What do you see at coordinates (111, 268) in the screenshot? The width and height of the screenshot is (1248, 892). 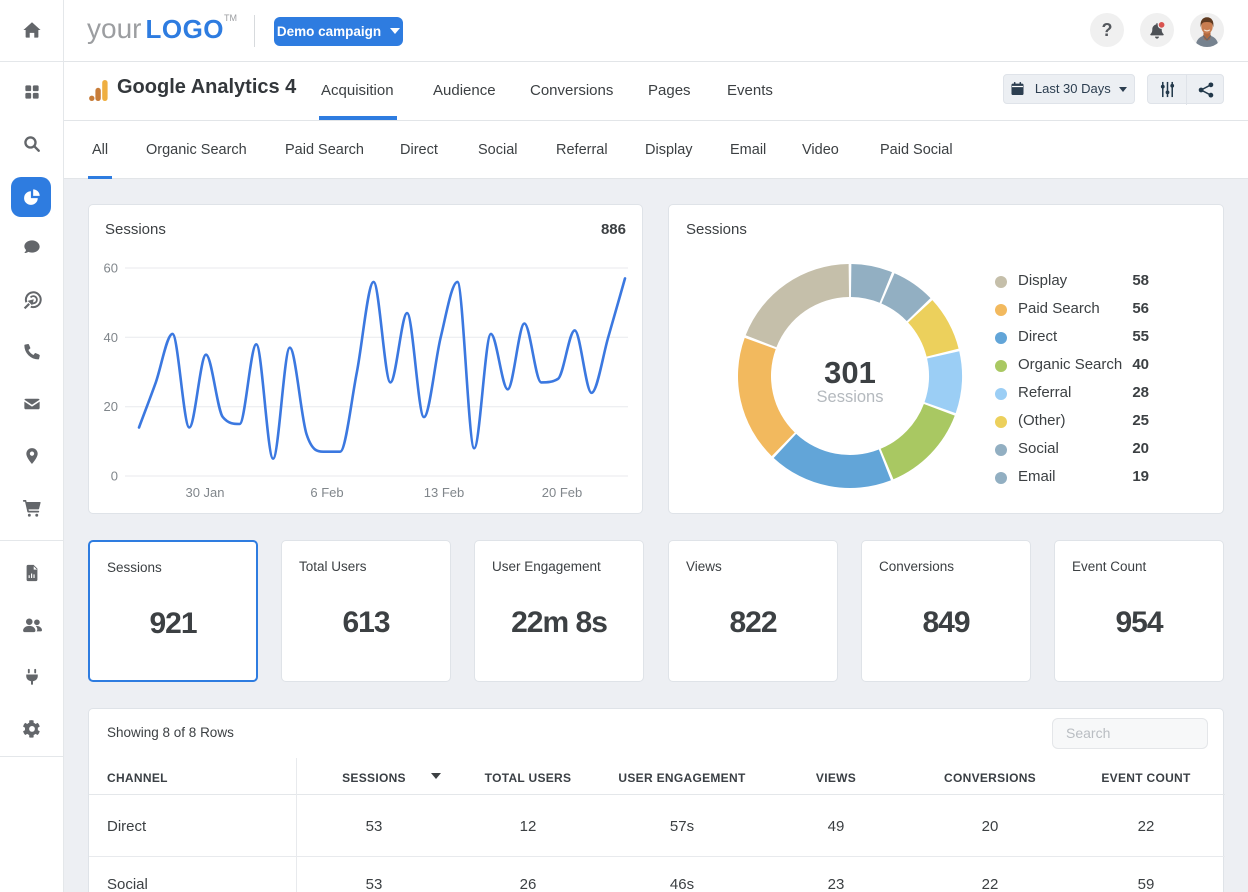 I see `svg-text: 60` at bounding box center [111, 268].